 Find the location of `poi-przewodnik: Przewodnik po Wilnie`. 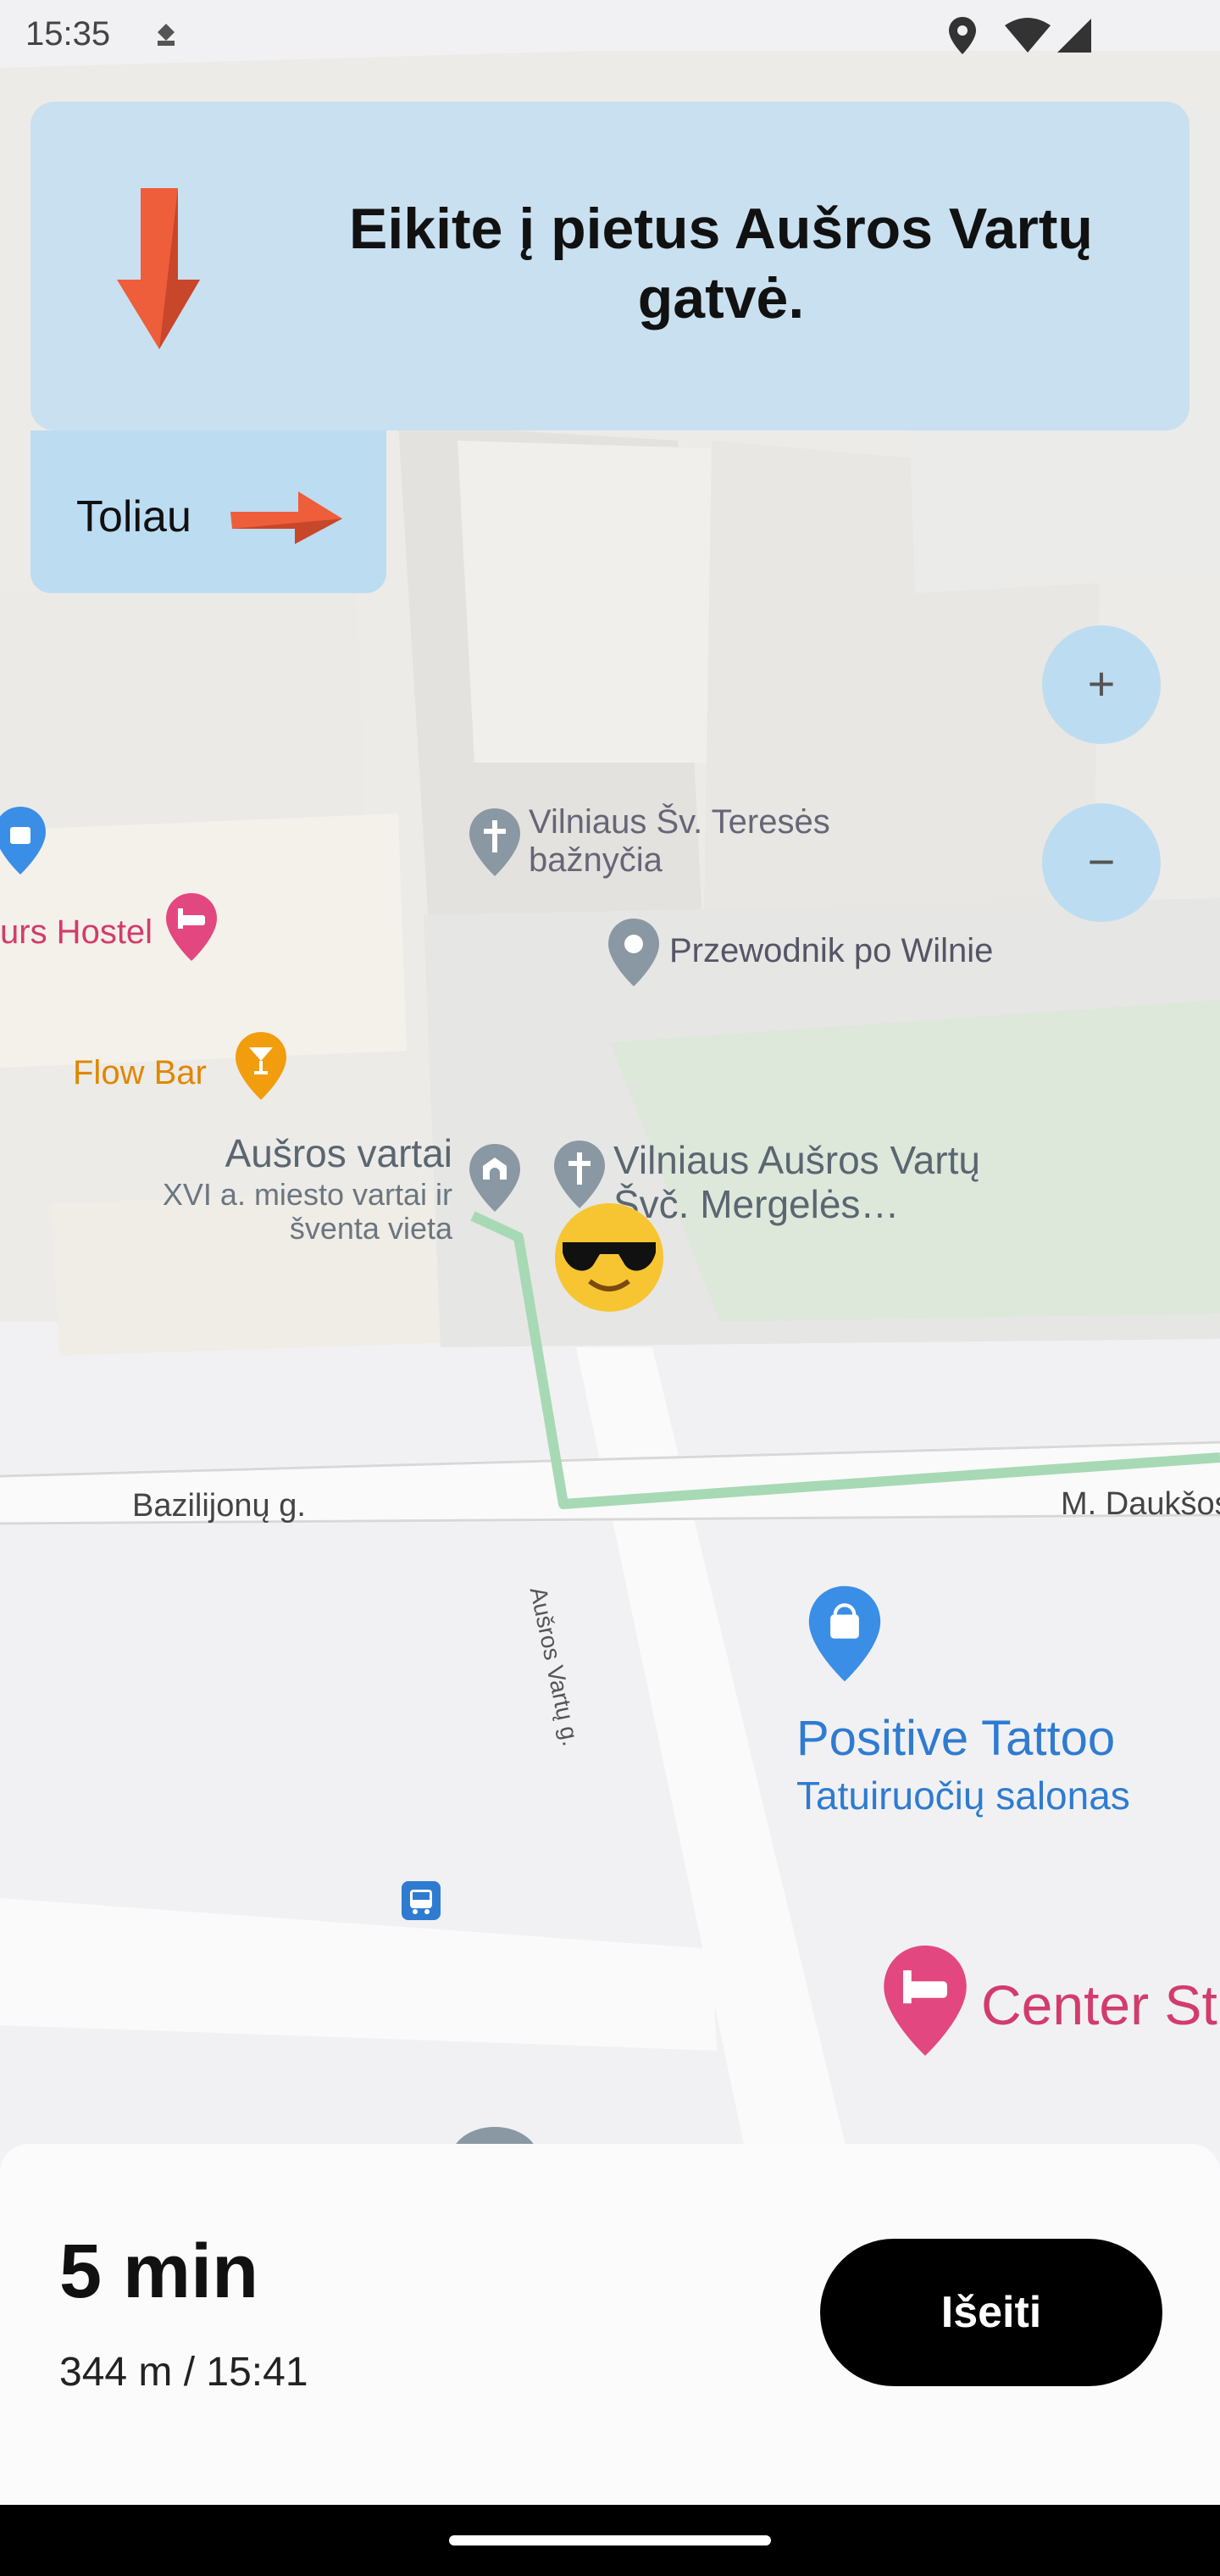

poi-przewodnik: Przewodnik po Wilnie is located at coordinates (831, 951).